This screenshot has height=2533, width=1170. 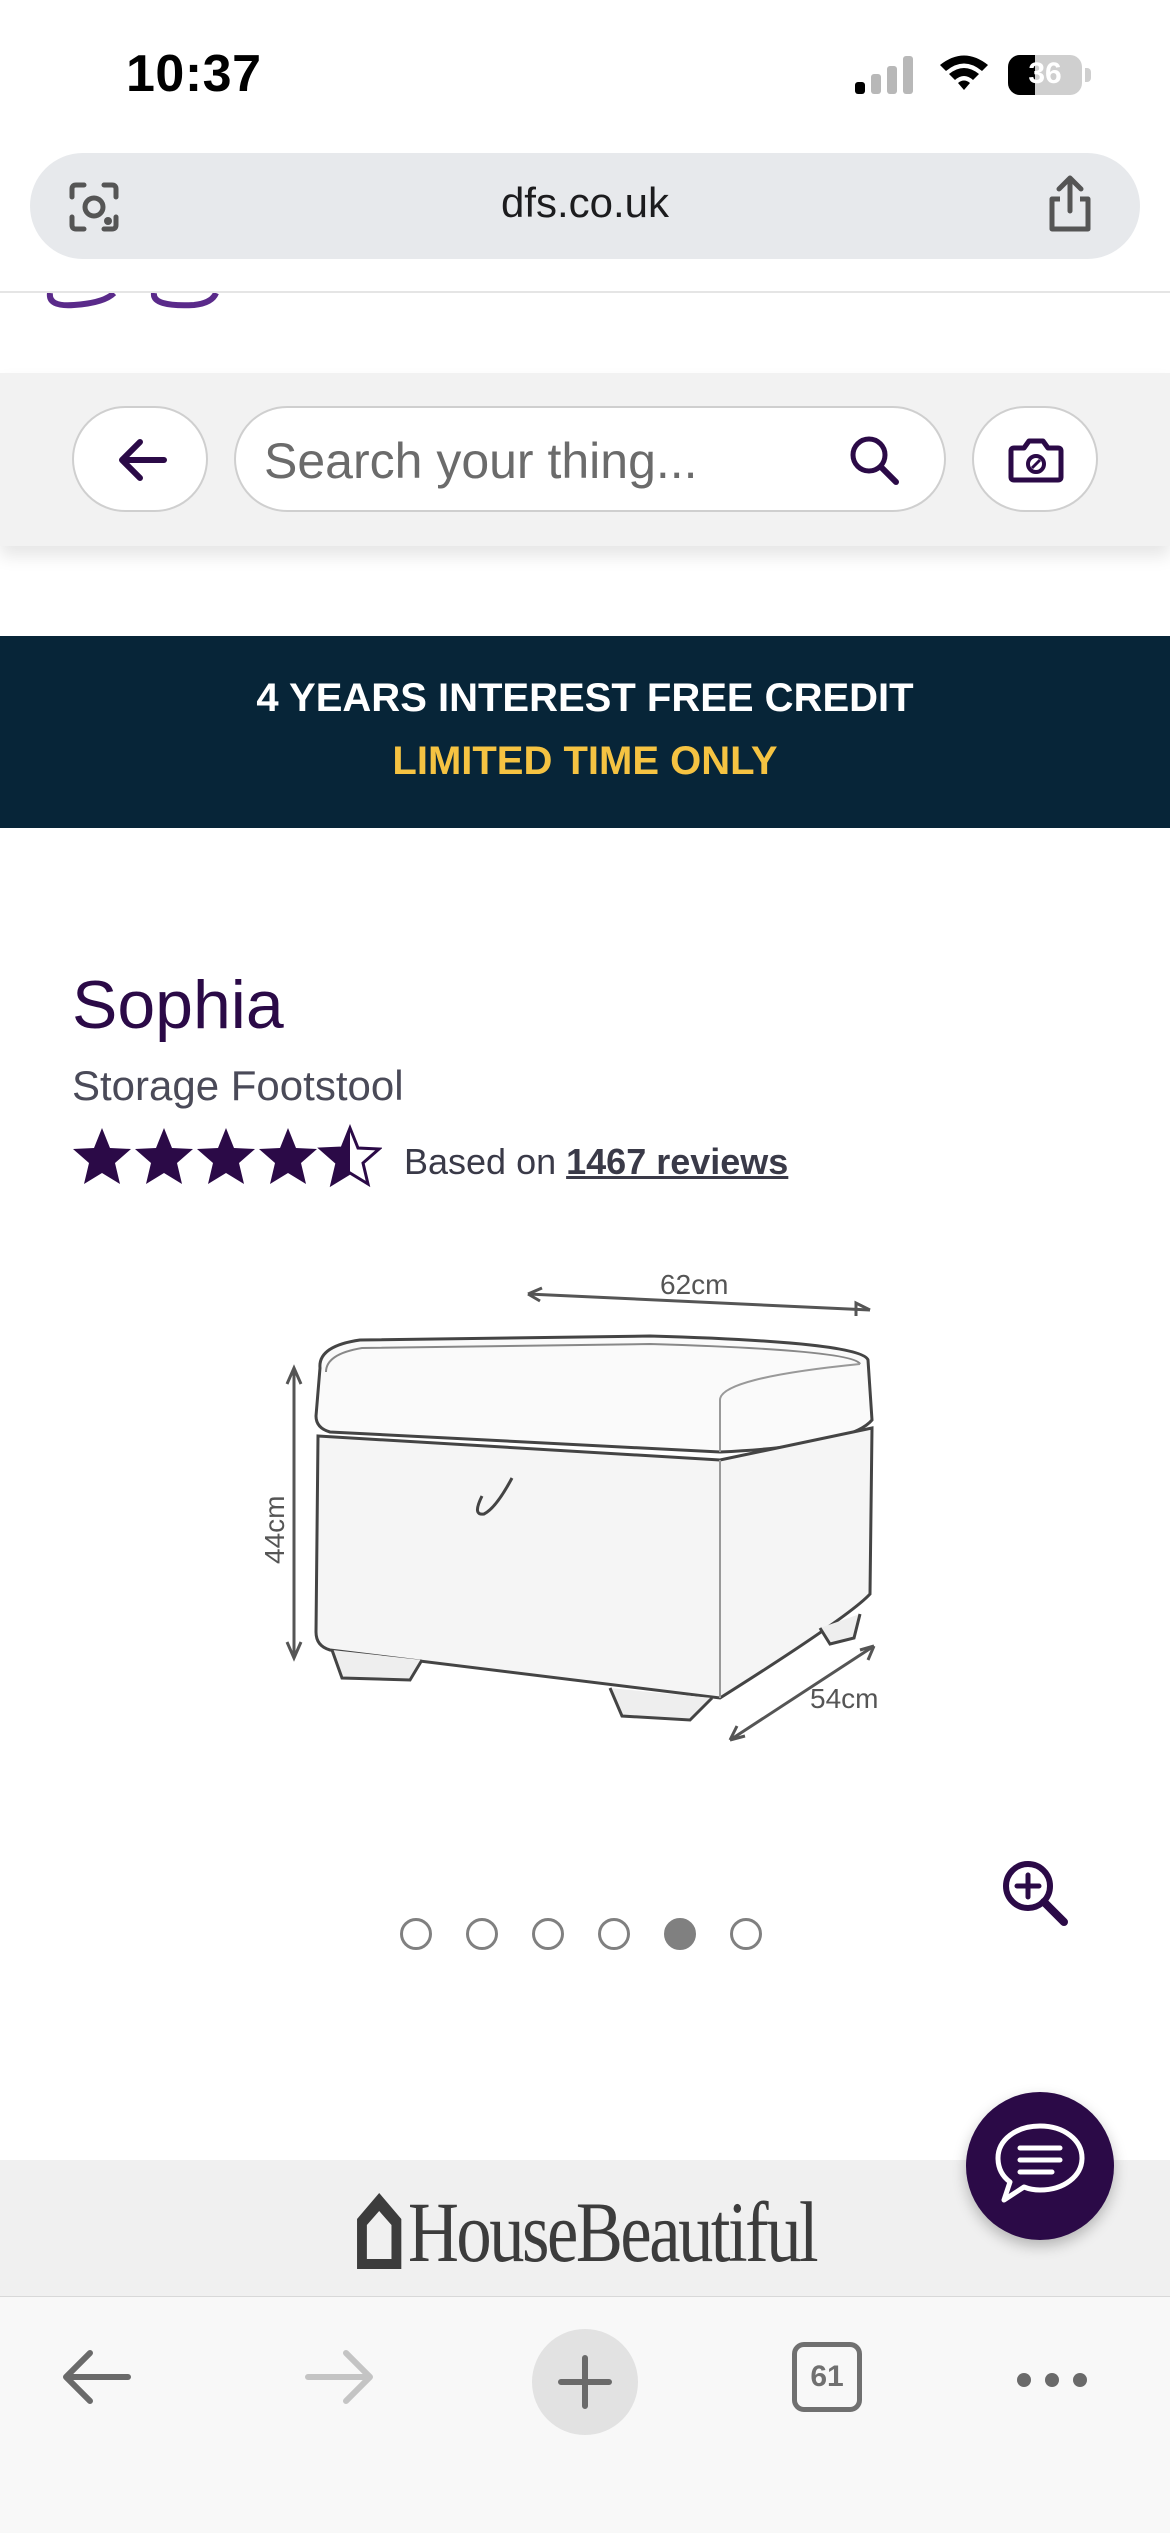 What do you see at coordinates (874, 460) in the screenshot?
I see `search-icon` at bounding box center [874, 460].